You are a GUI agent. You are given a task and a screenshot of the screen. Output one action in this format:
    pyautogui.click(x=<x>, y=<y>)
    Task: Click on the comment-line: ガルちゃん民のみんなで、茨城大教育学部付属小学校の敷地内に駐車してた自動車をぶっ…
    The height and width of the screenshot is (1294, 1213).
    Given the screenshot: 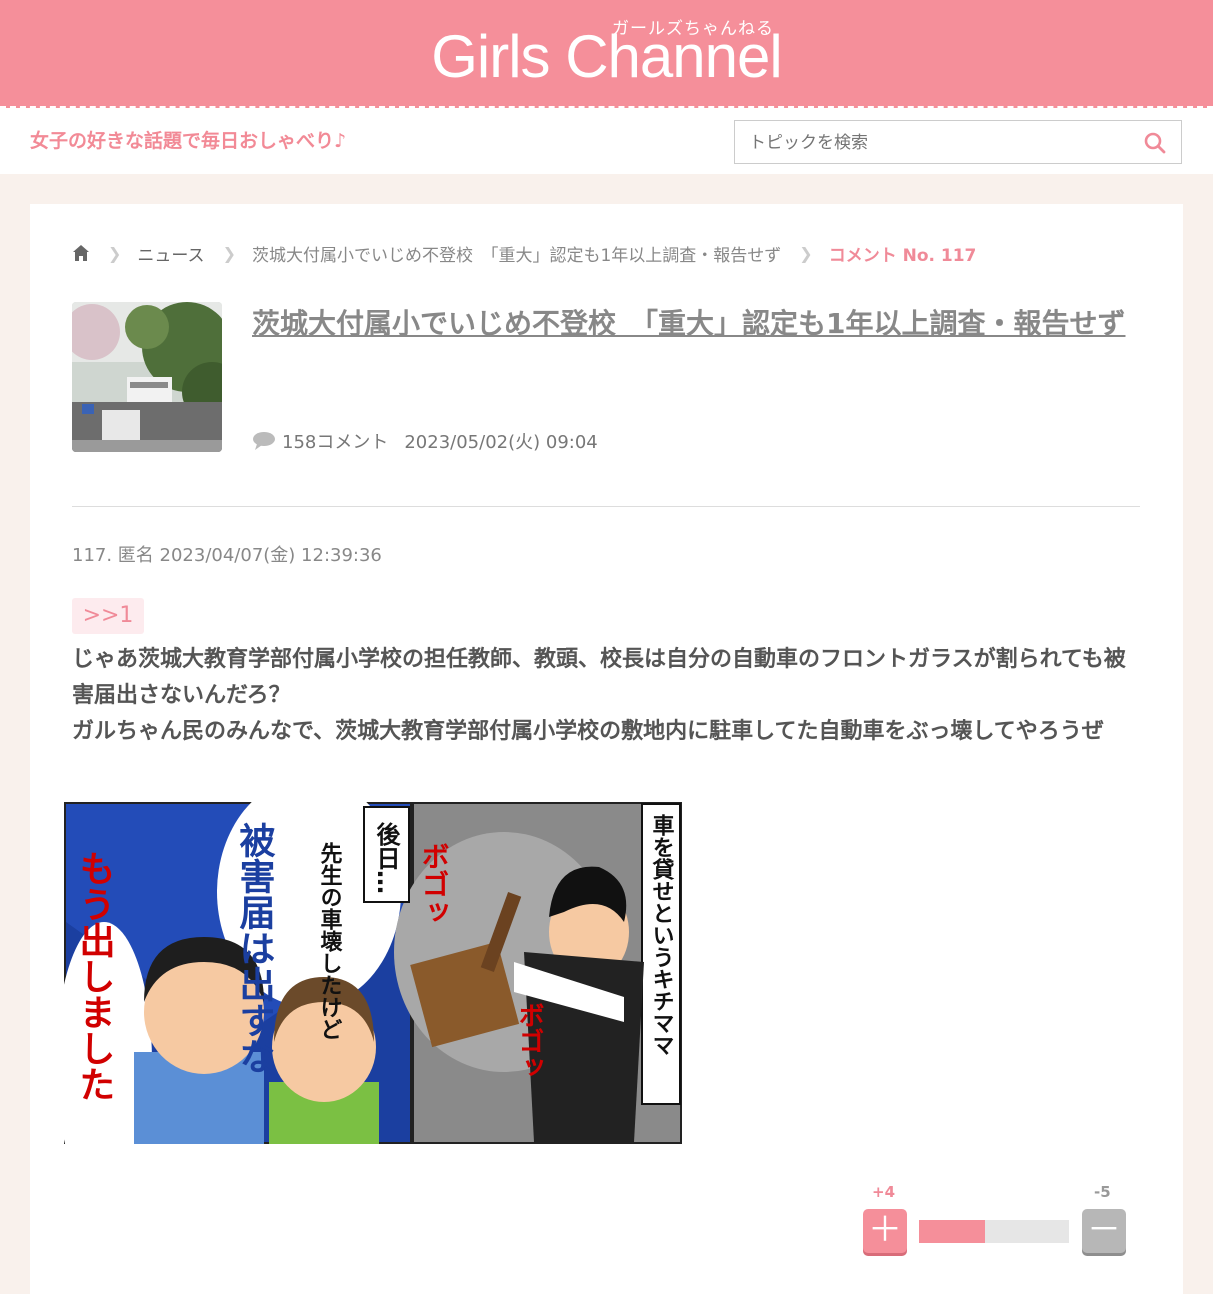 What is the action you would take?
    pyautogui.click(x=588, y=731)
    